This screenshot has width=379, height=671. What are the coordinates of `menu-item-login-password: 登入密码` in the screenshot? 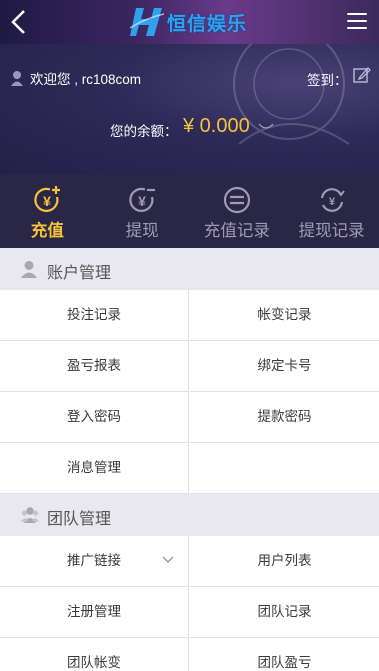 It's located at (94, 417).